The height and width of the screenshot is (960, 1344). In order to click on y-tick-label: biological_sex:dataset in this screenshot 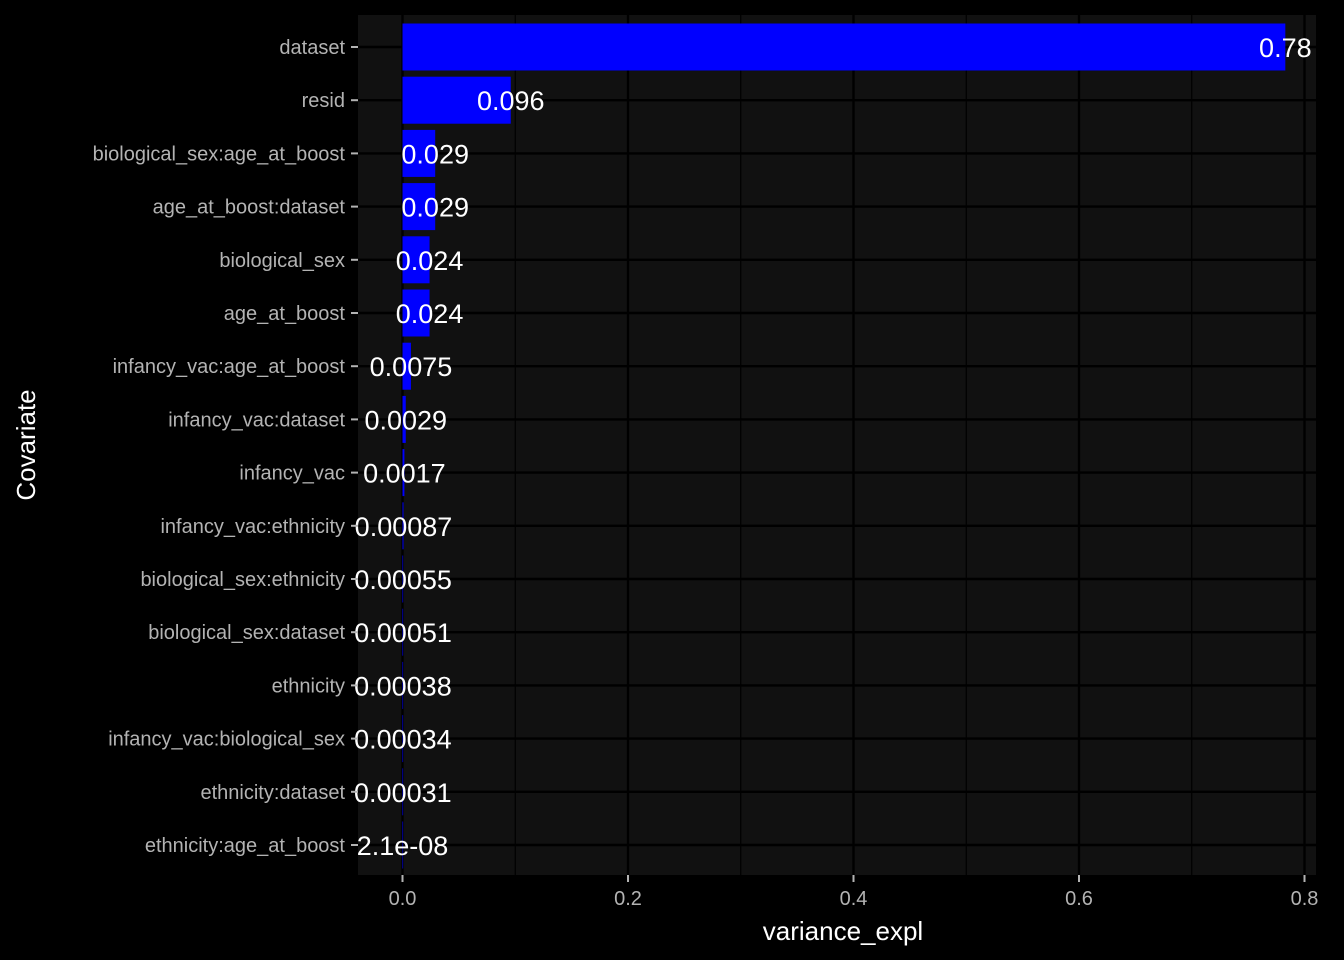, I will do `click(246, 633)`.